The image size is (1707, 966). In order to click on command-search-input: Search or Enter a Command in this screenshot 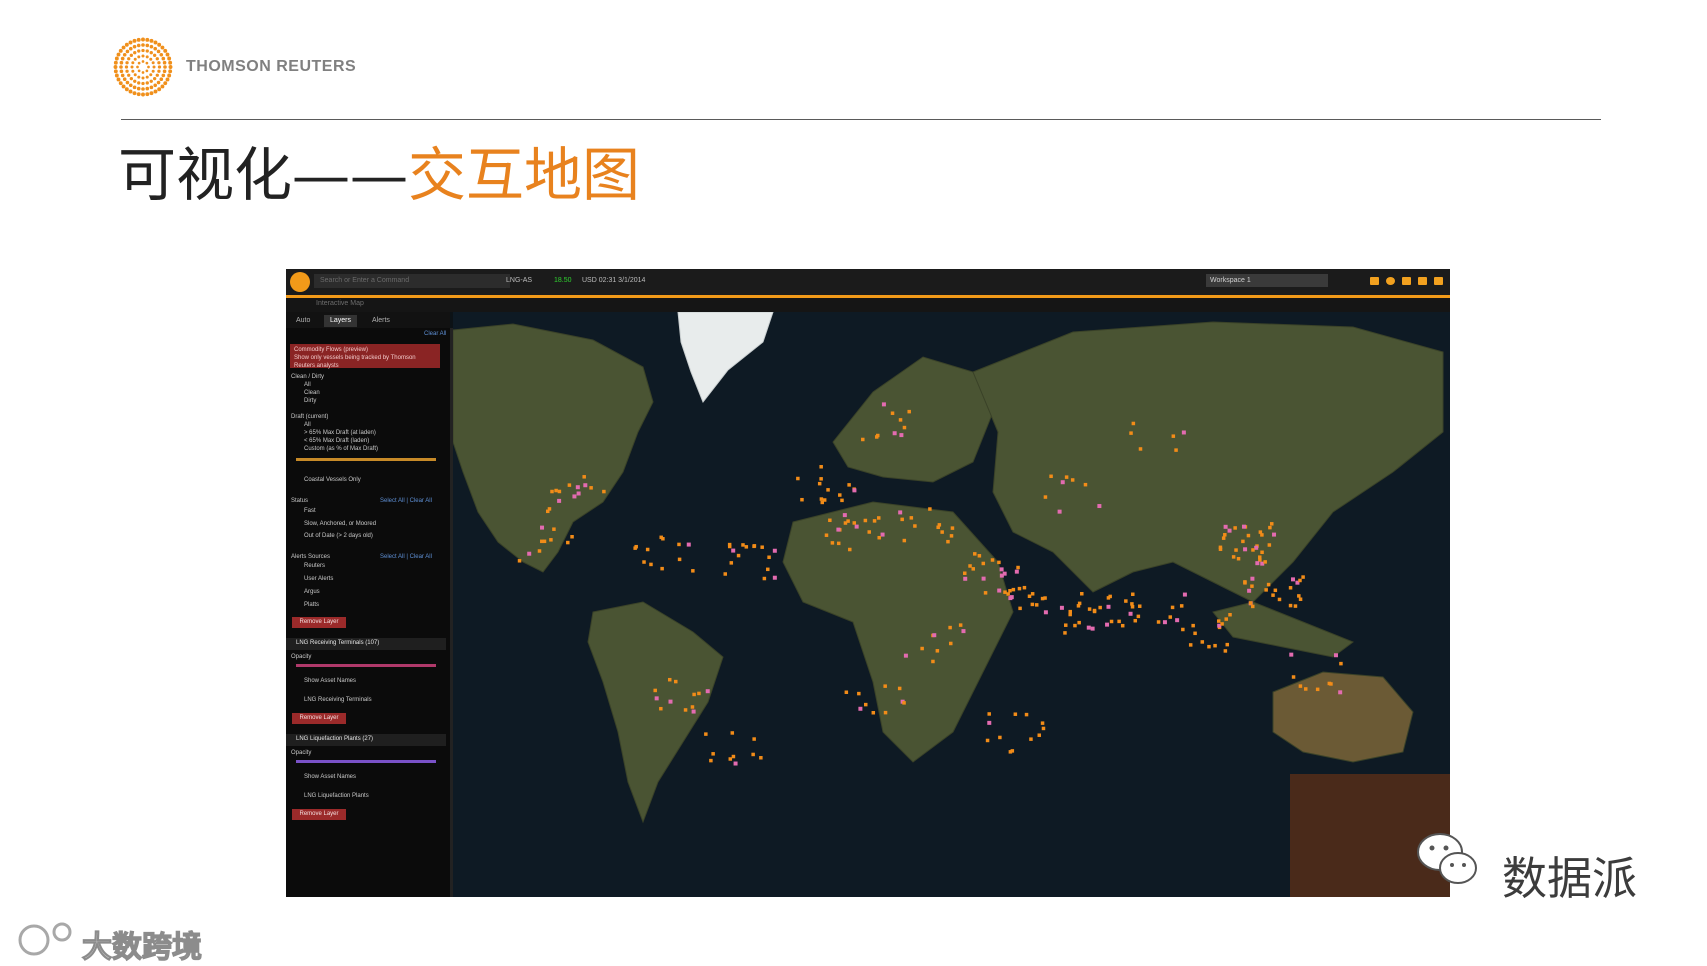, I will do `click(412, 281)`.